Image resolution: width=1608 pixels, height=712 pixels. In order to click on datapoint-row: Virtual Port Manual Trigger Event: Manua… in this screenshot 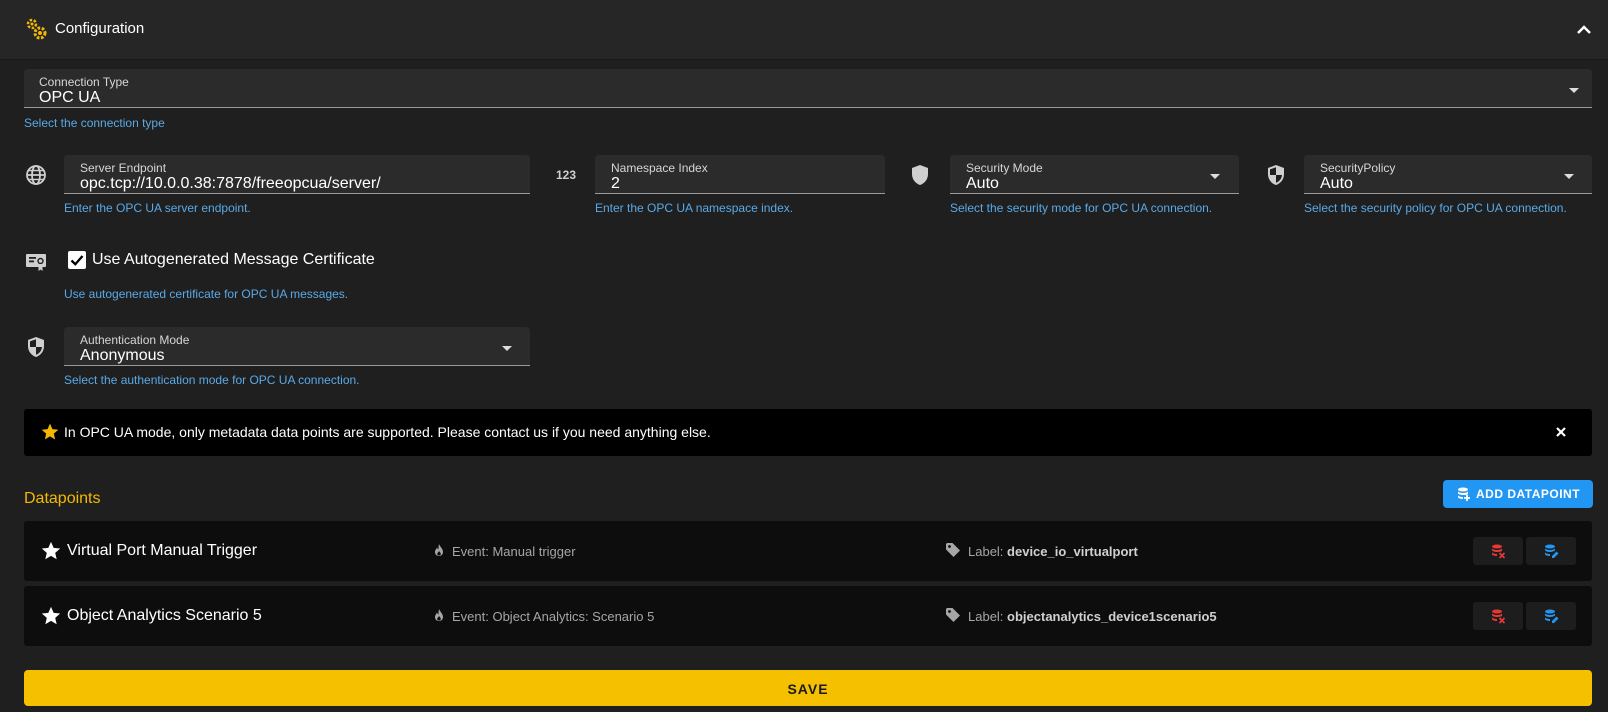, I will do `click(808, 551)`.